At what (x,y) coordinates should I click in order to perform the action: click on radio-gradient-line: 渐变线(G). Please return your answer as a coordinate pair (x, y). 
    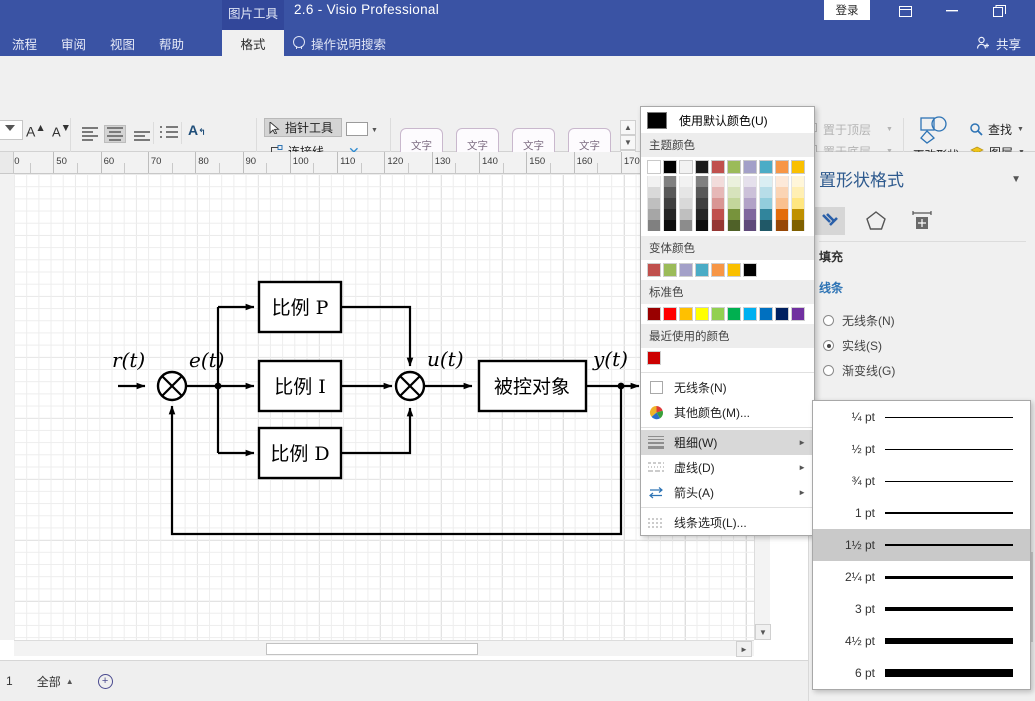
    Looking at the image, I should click on (859, 370).